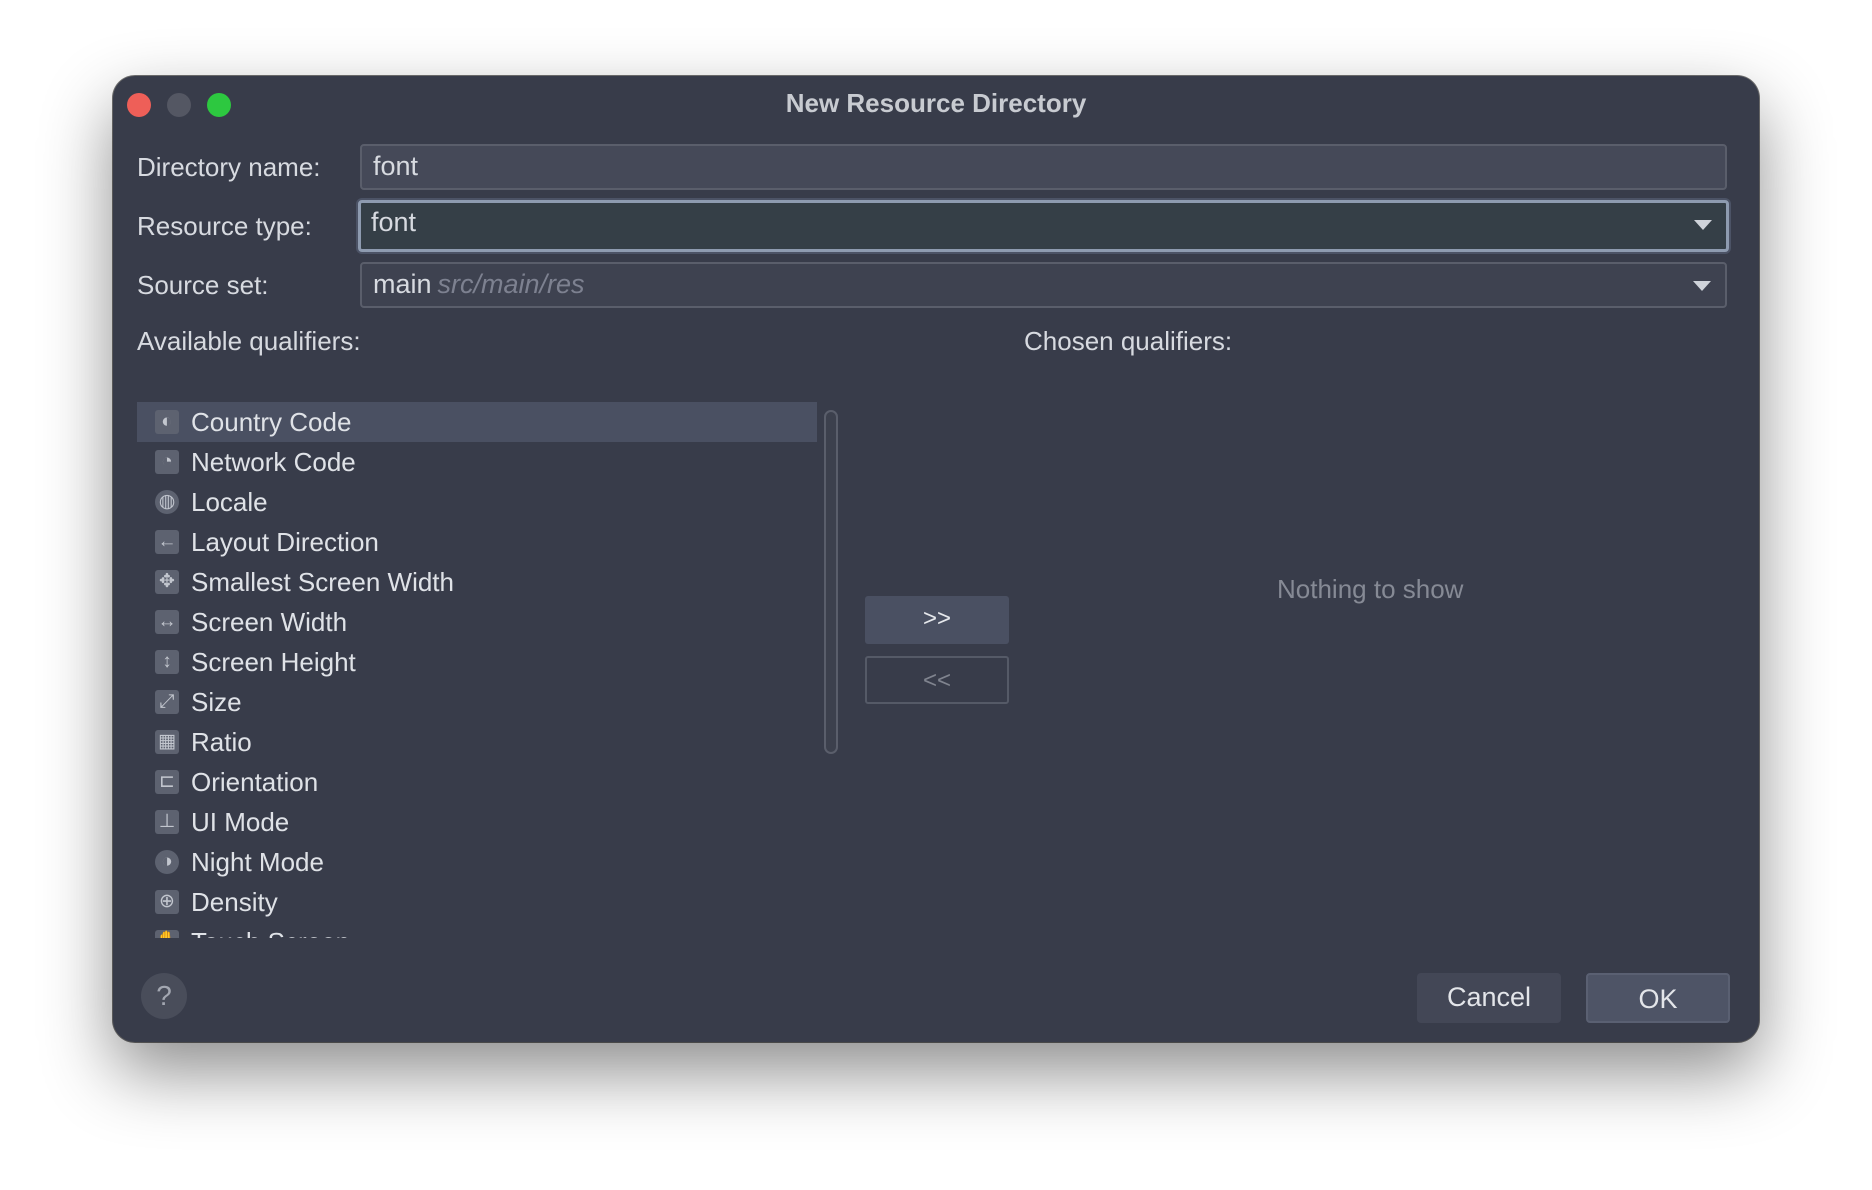 The height and width of the screenshot is (1190, 1872). Describe the element at coordinates (164, 996) in the screenshot. I see `help-button: ?` at that location.